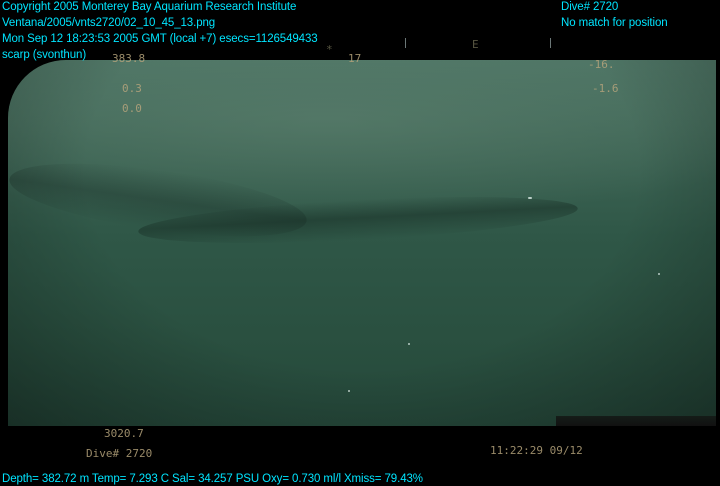 The width and height of the screenshot is (720, 486). I want to click on camera-depth-value: 383.8, so click(129, 58).